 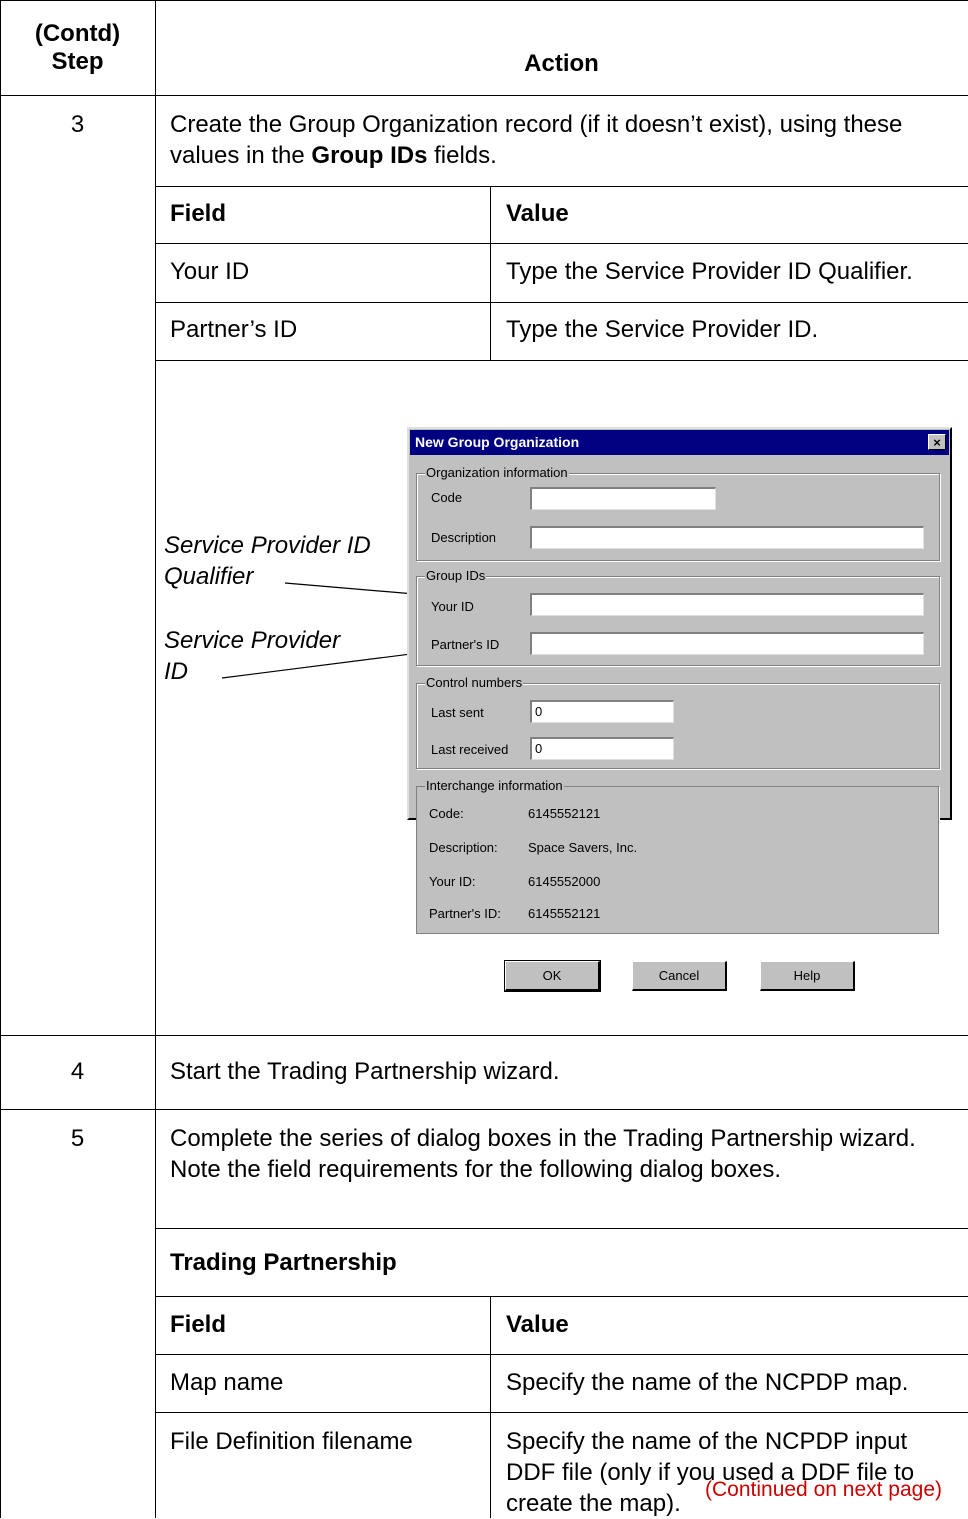 I want to click on your-id-field, so click(x=727, y=604).